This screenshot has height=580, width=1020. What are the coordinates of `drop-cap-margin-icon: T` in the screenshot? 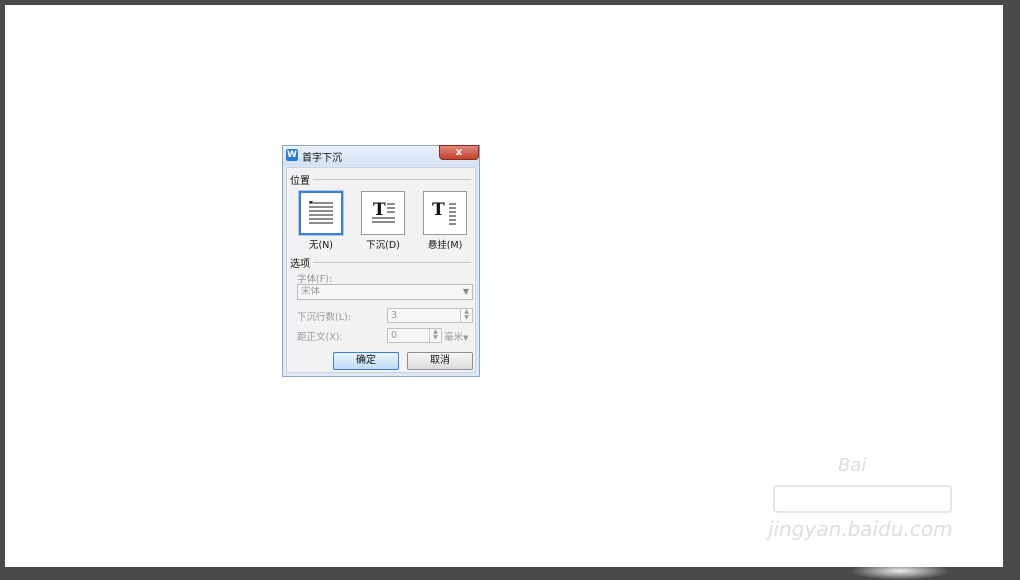 It's located at (444, 212).